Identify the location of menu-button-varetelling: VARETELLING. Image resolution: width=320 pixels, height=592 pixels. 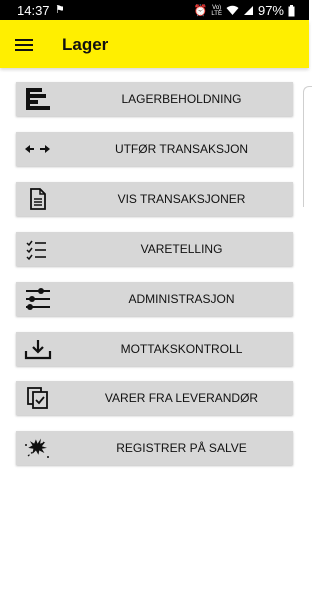
(154, 249).